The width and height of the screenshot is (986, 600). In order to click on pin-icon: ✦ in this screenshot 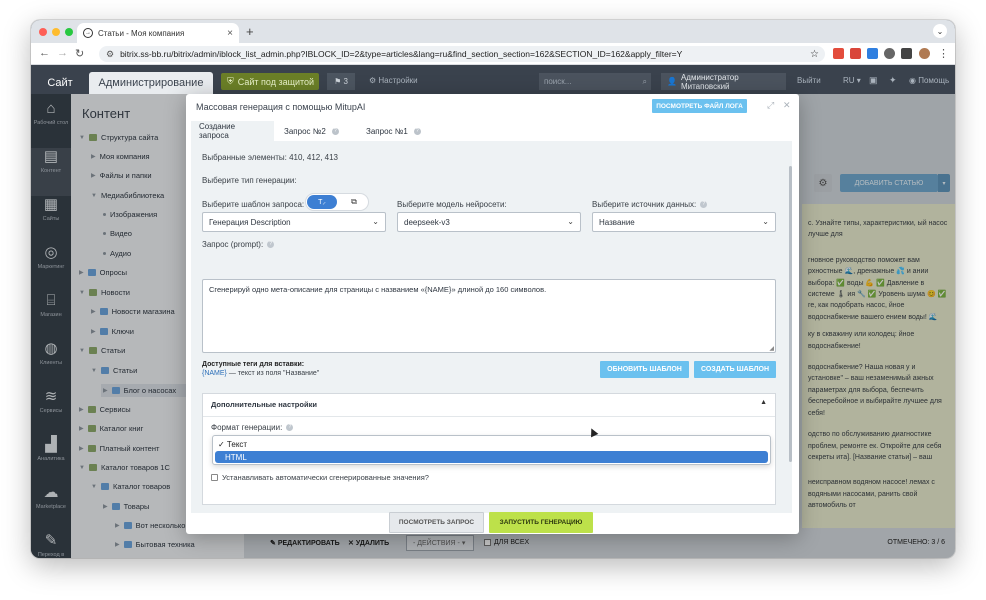, I will do `click(893, 80)`.